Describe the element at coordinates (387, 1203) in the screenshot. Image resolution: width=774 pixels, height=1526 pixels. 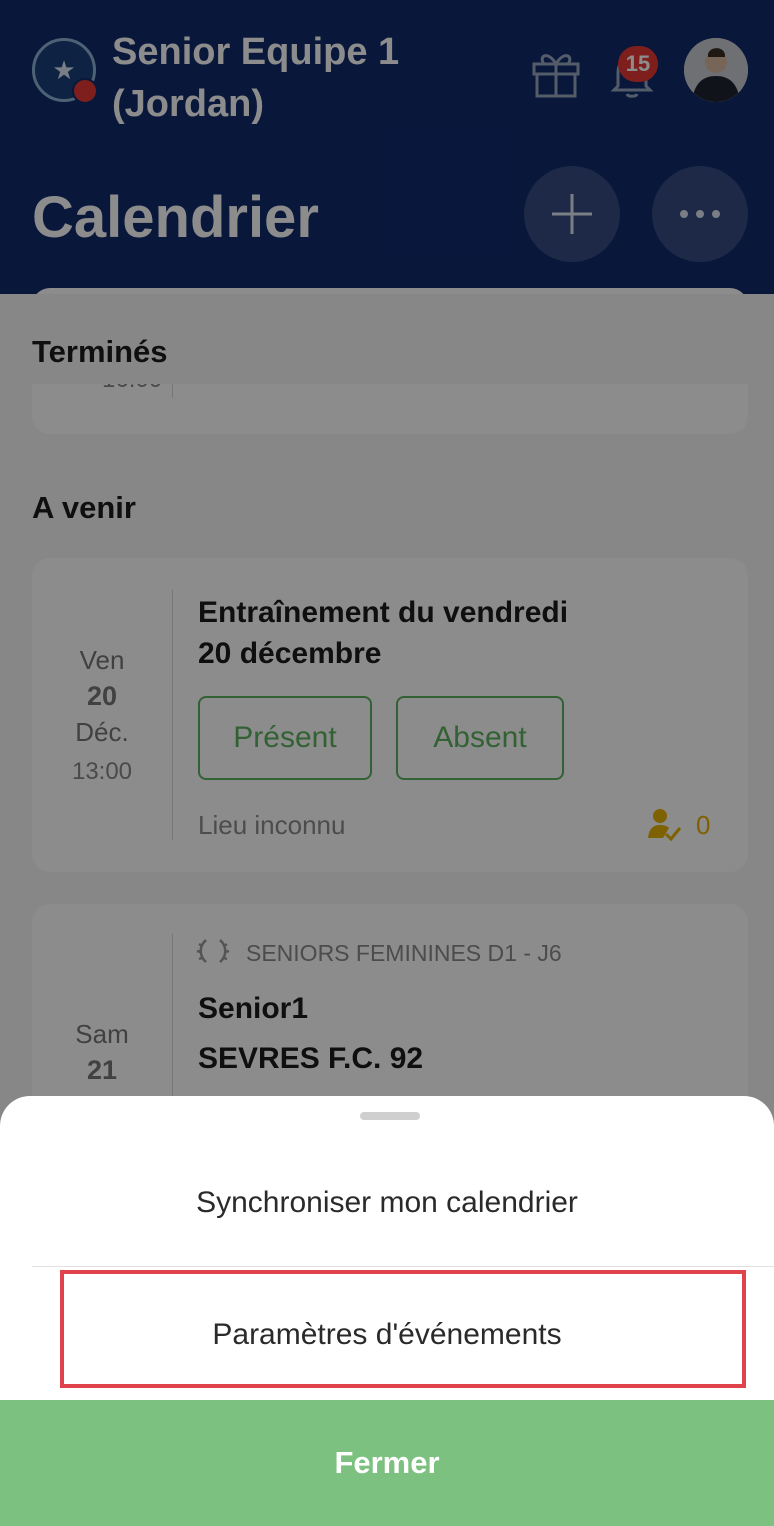
I see `sync-calendar-option: Synchroniser mon calendrier` at that location.